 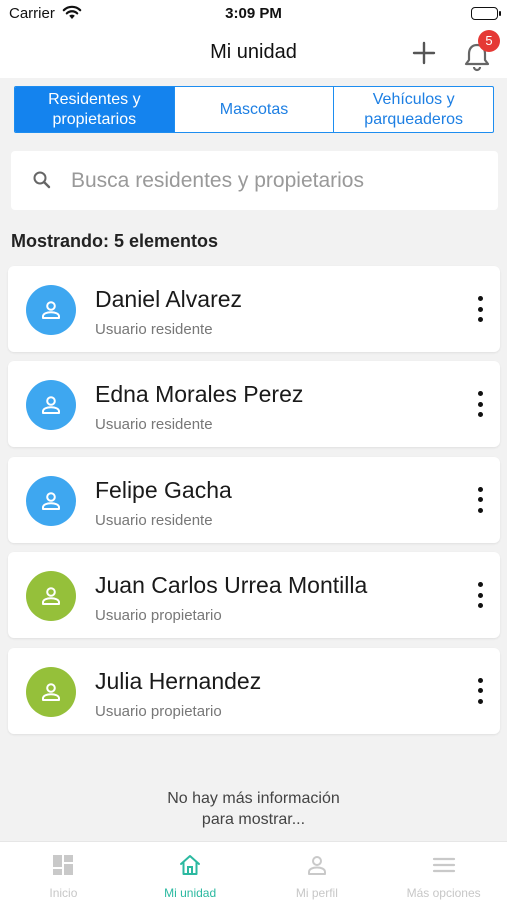 What do you see at coordinates (178, 680) in the screenshot?
I see `resident-name: Julia Hernandez` at bounding box center [178, 680].